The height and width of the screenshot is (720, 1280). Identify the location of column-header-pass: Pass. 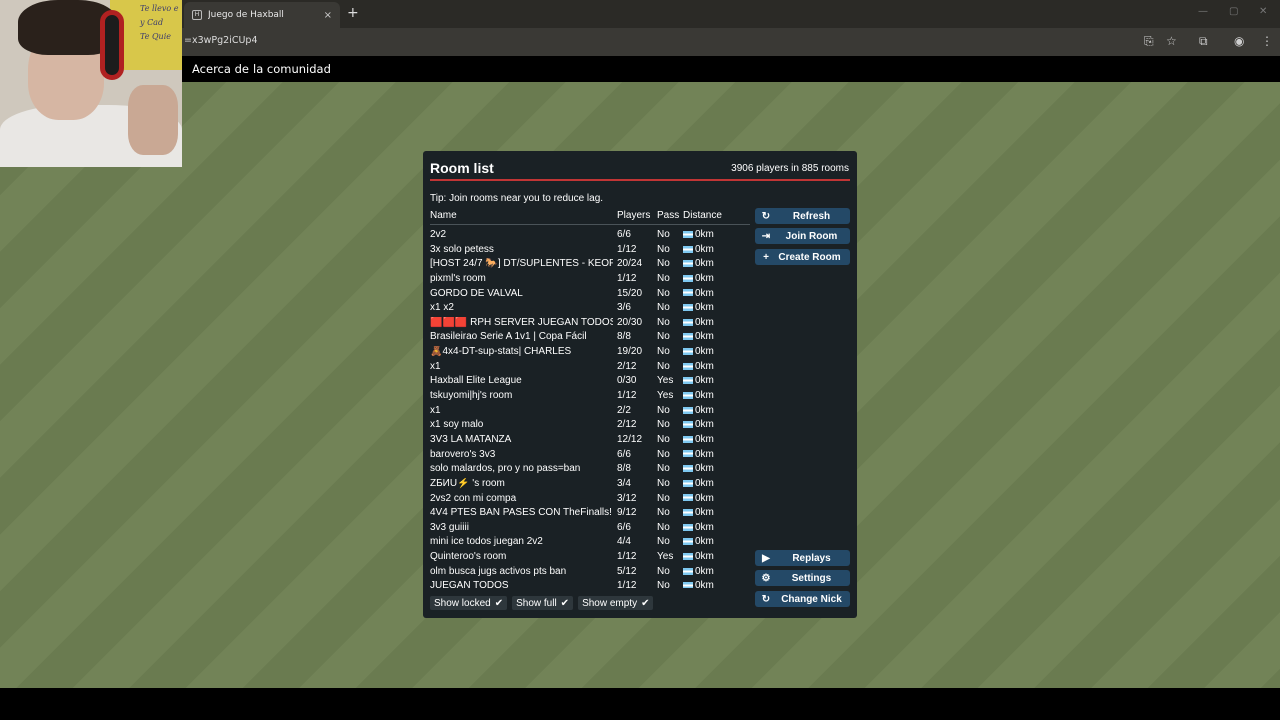
(668, 217).